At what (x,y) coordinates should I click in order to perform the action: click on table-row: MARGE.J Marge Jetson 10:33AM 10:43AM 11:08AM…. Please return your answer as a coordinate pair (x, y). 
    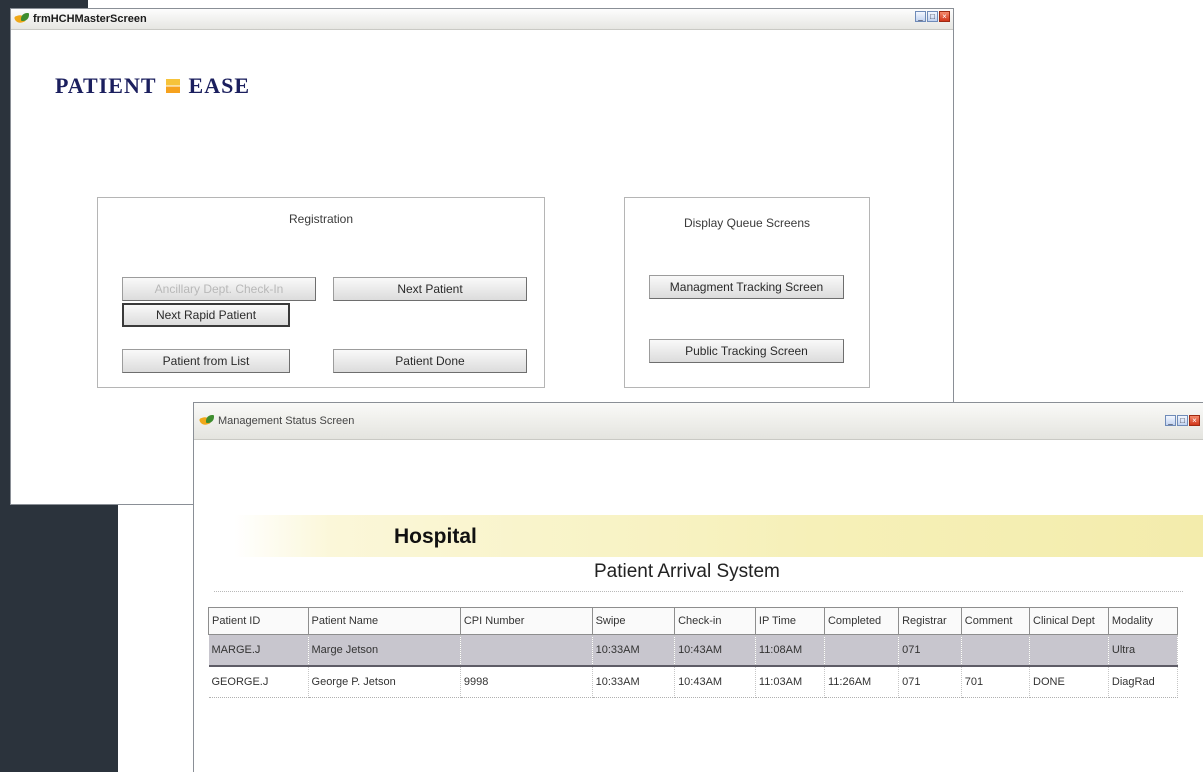
    Looking at the image, I should click on (693, 650).